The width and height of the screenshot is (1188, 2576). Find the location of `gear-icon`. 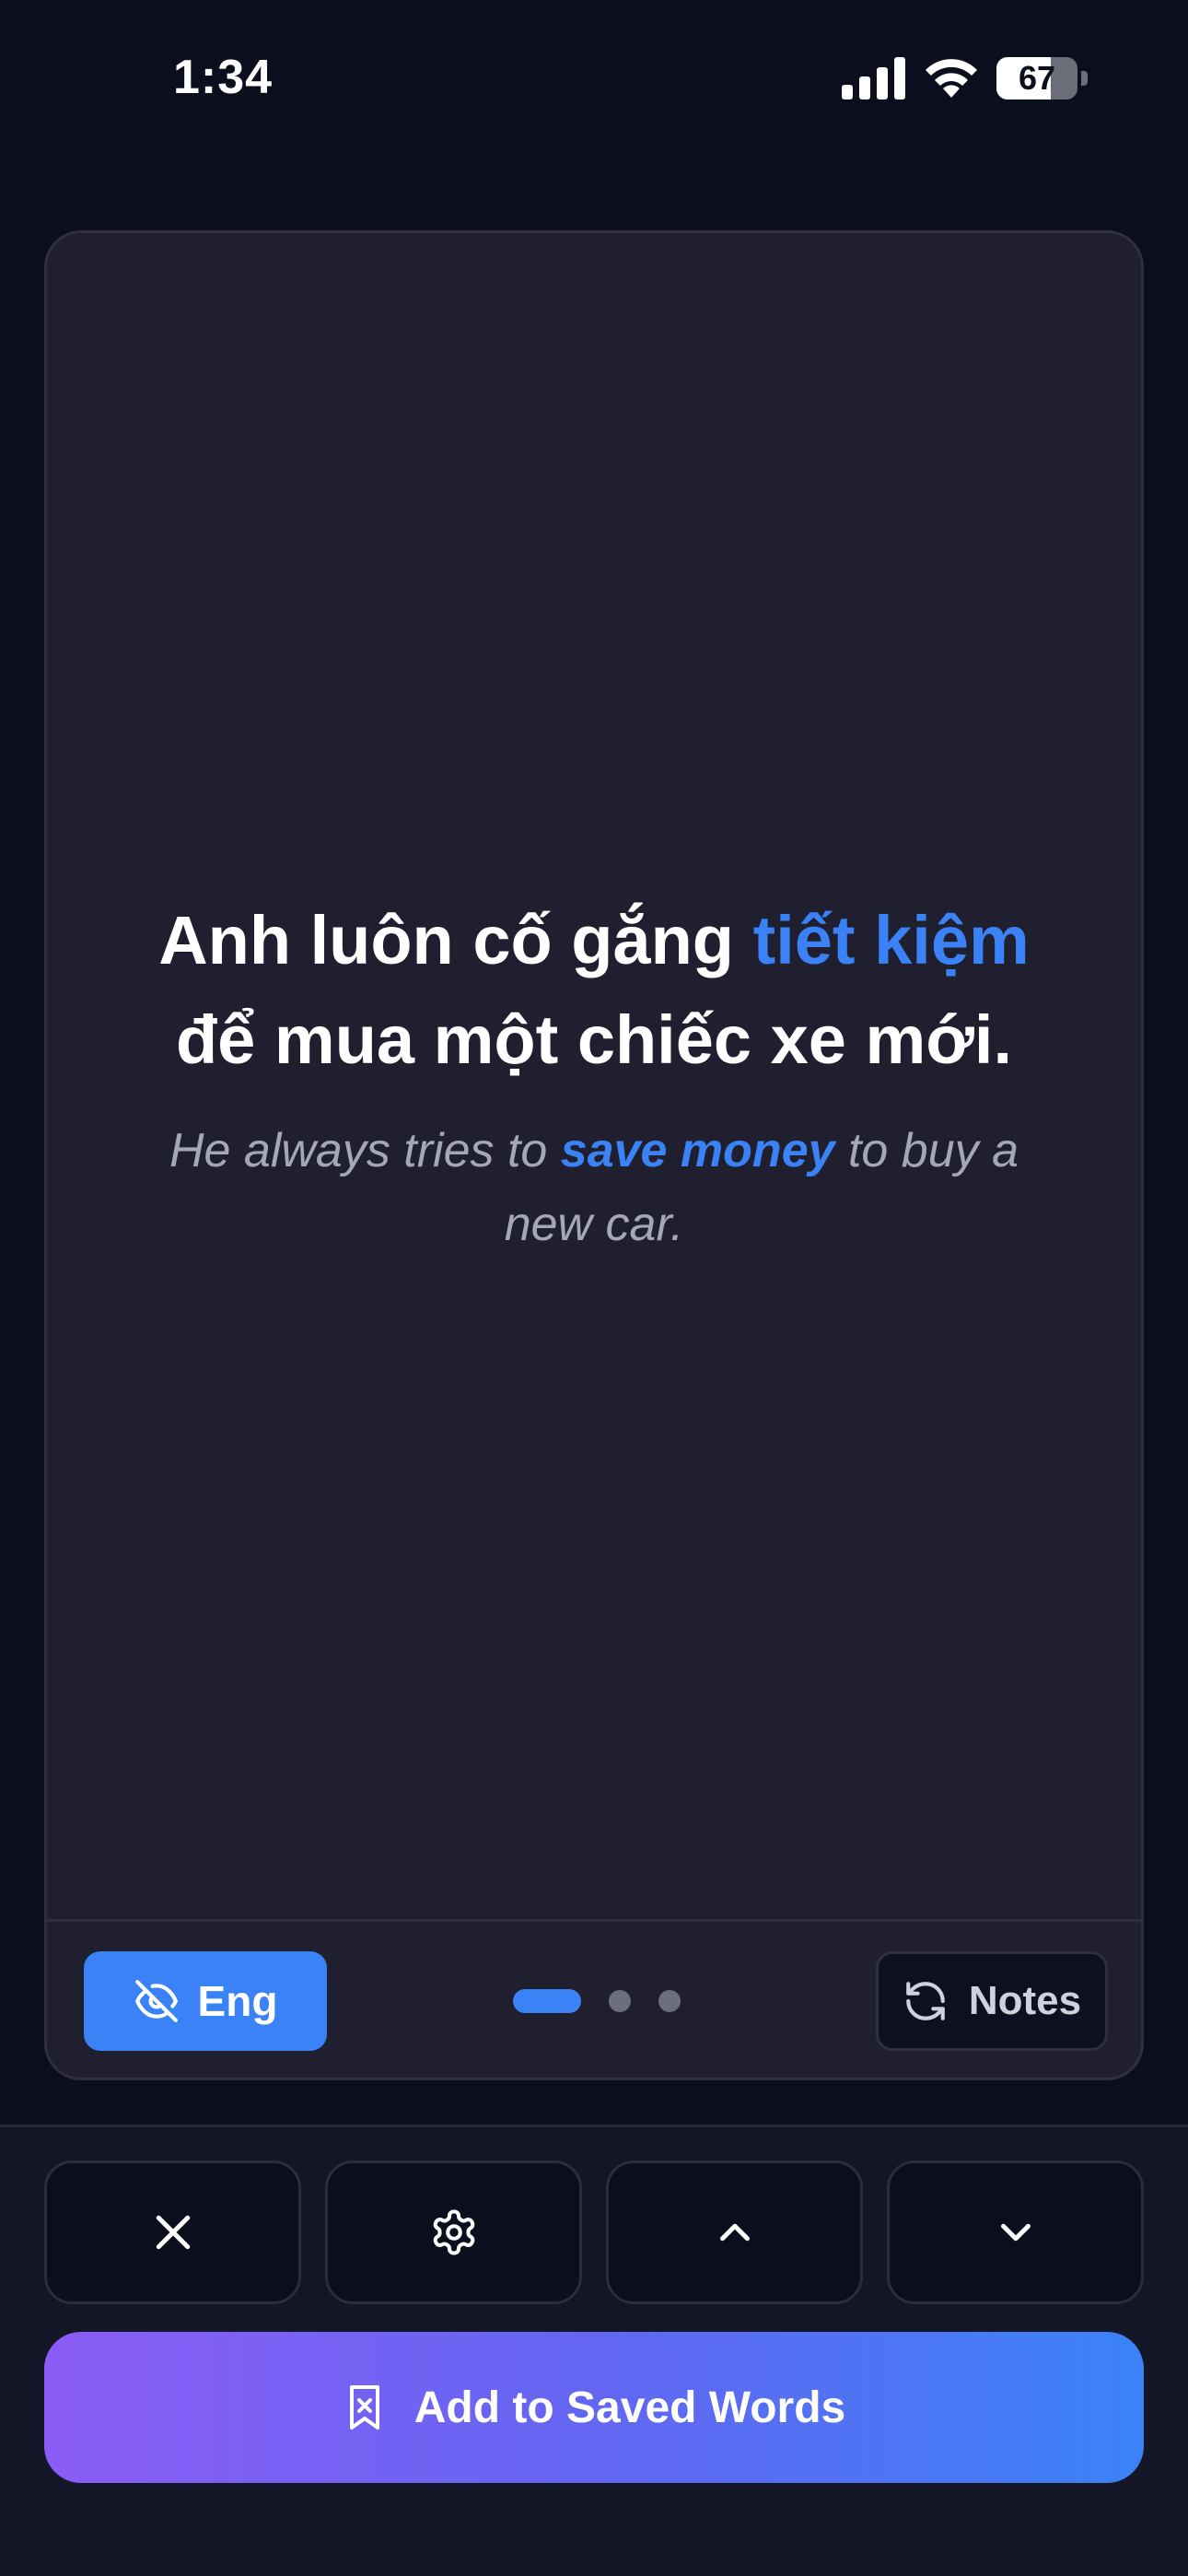

gear-icon is located at coordinates (453, 2232).